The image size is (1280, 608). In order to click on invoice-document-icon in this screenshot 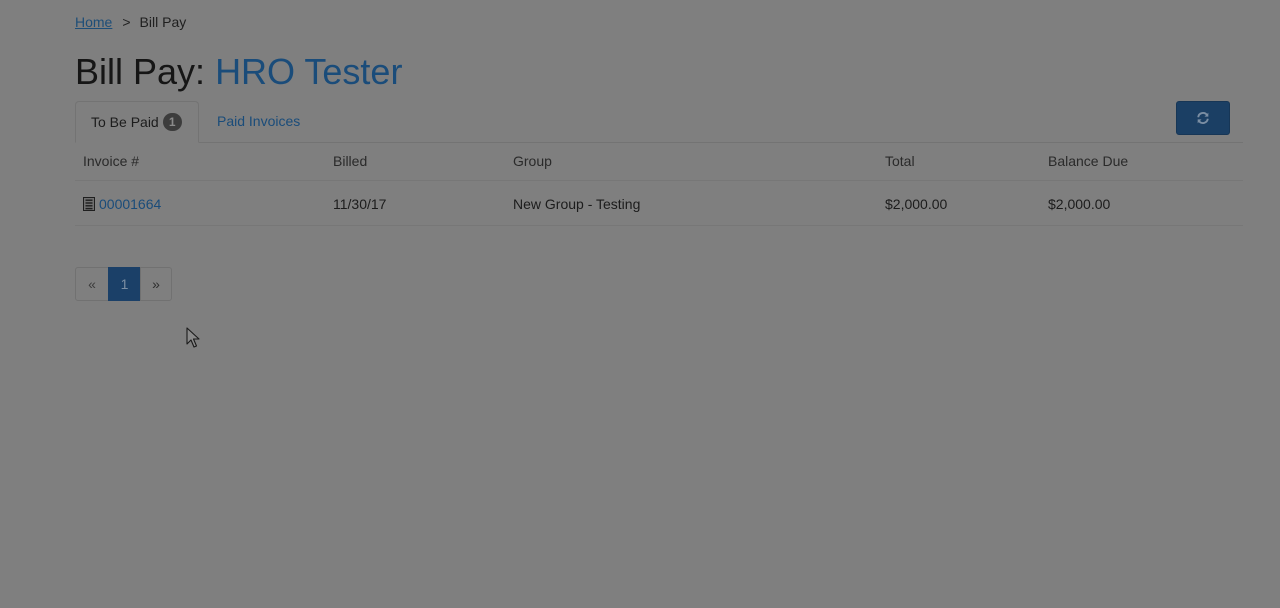, I will do `click(89, 205)`.